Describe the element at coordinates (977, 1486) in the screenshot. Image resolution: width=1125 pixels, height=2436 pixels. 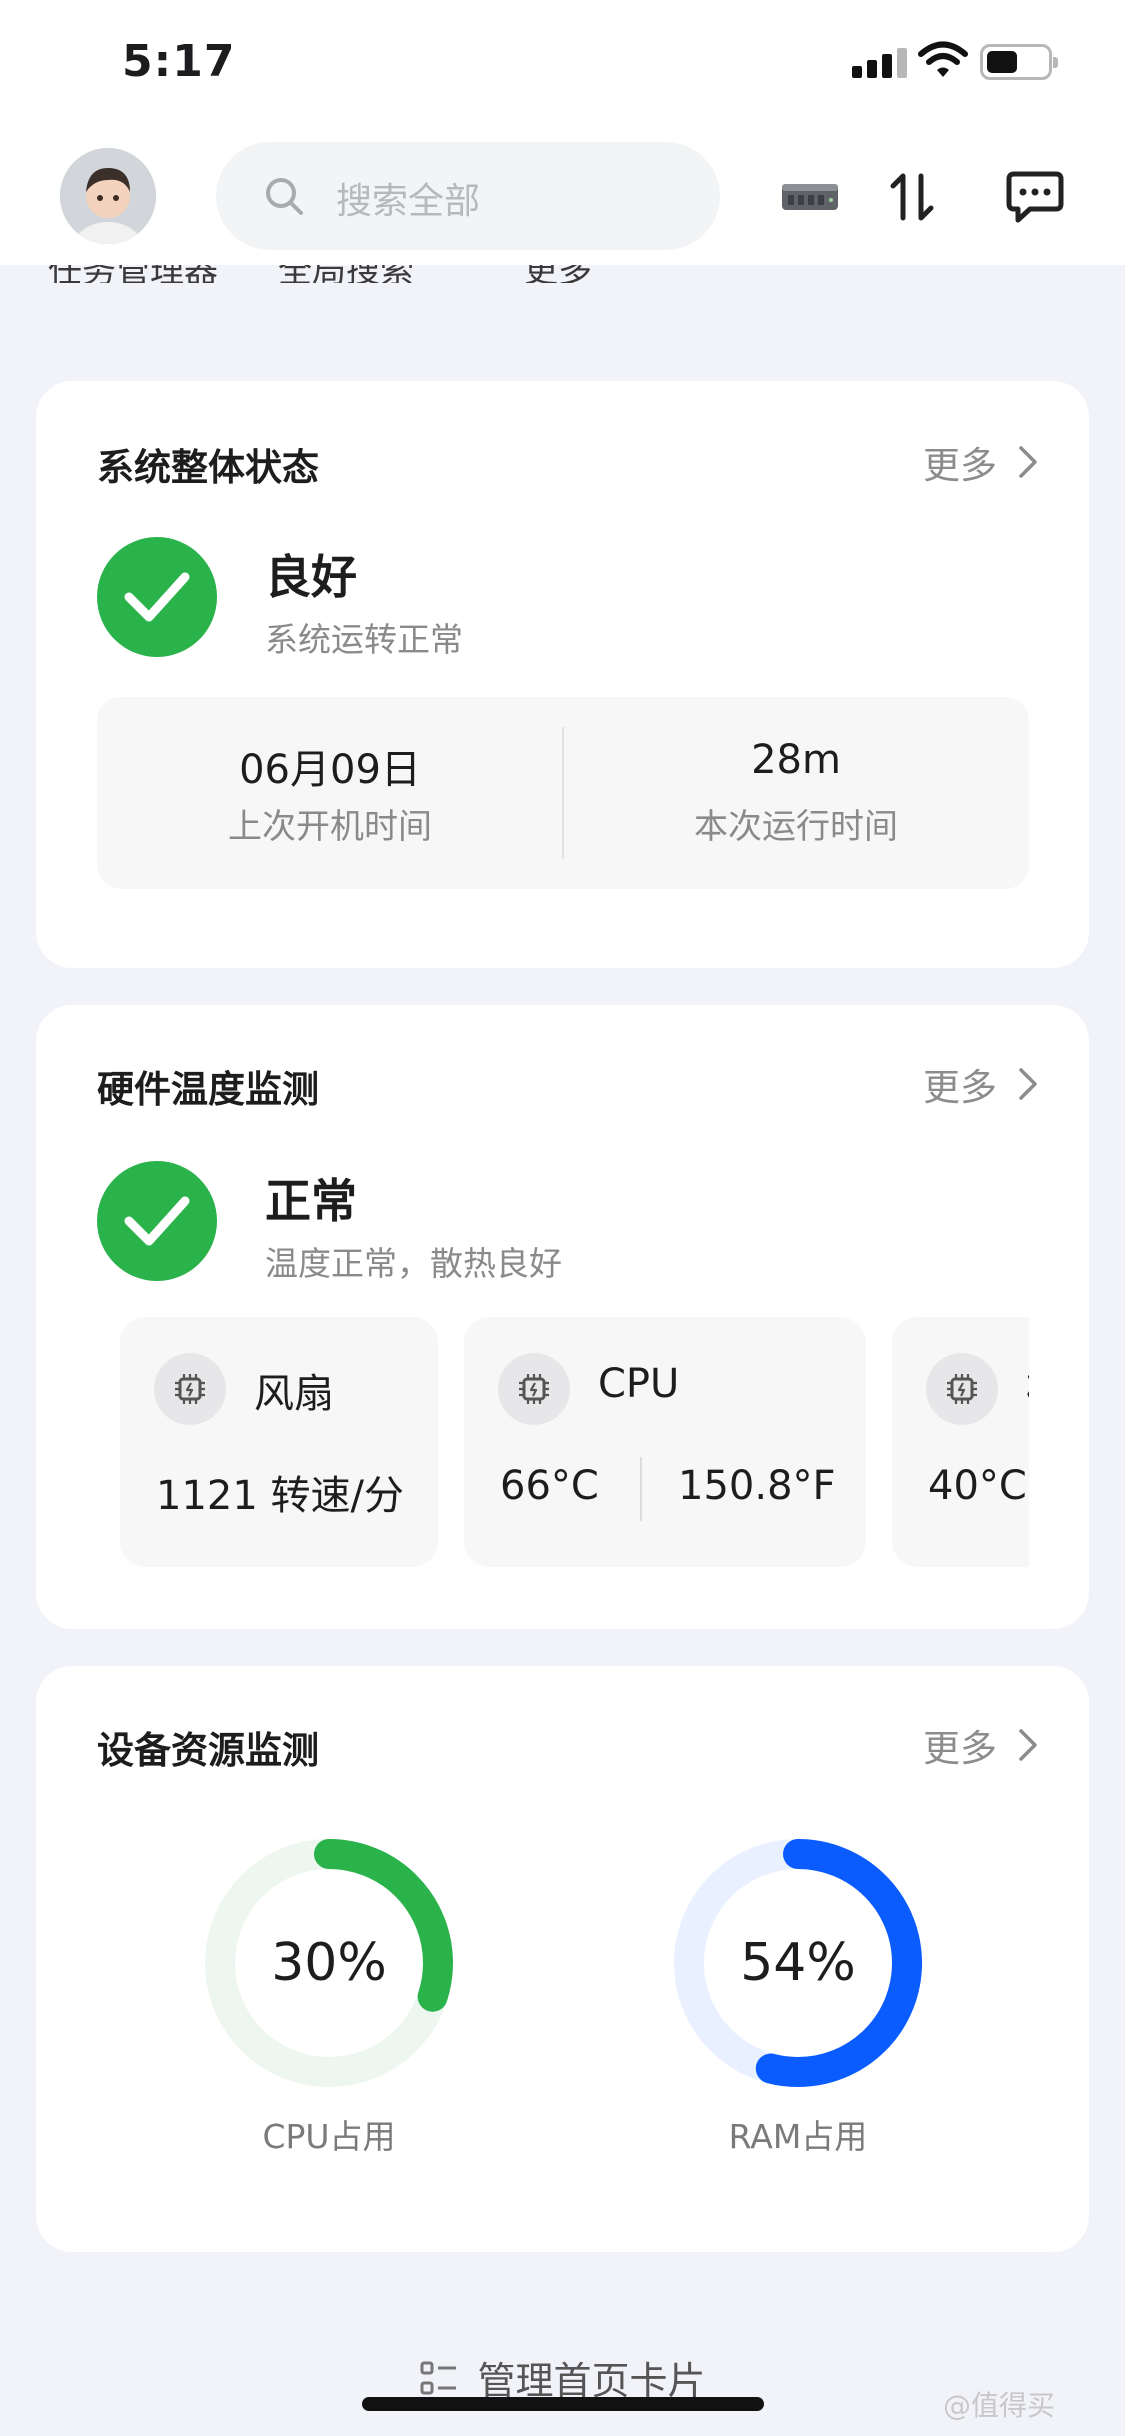
I see `disk-temp-celsius: 40°C` at that location.